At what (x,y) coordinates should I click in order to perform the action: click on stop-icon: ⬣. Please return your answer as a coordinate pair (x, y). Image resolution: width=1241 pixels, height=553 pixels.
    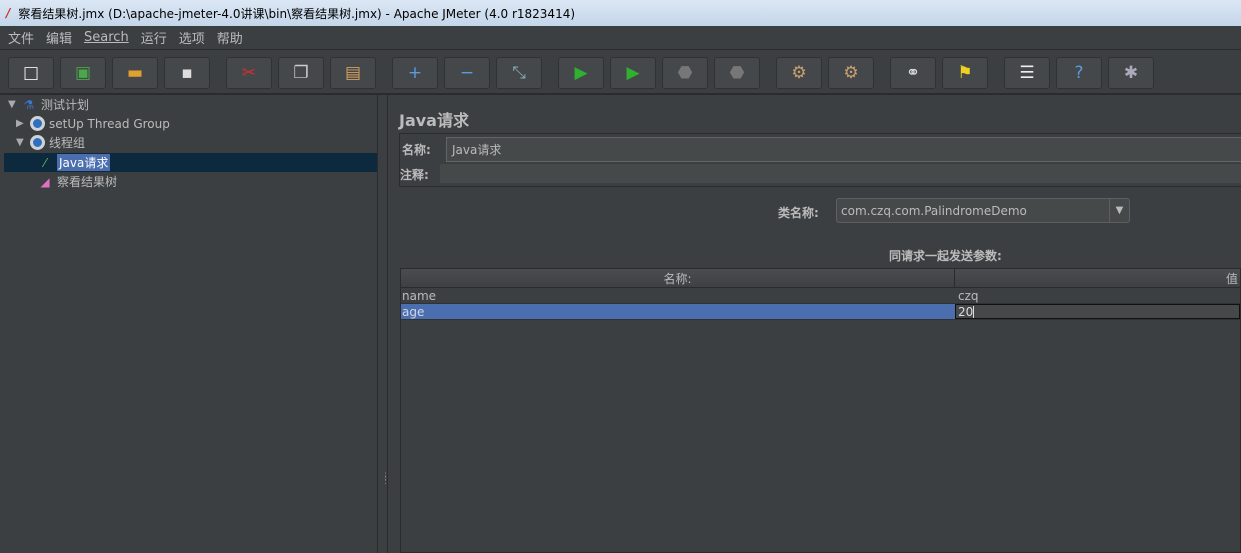
    Looking at the image, I should click on (685, 73).